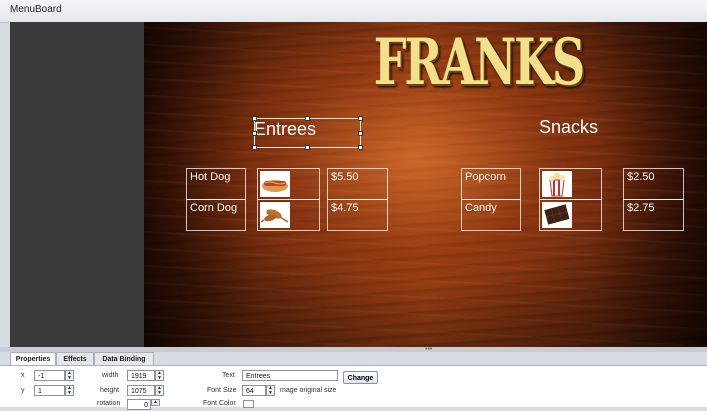  Describe the element at coordinates (290, 375) in the screenshot. I see `text-field: Entrees` at that location.